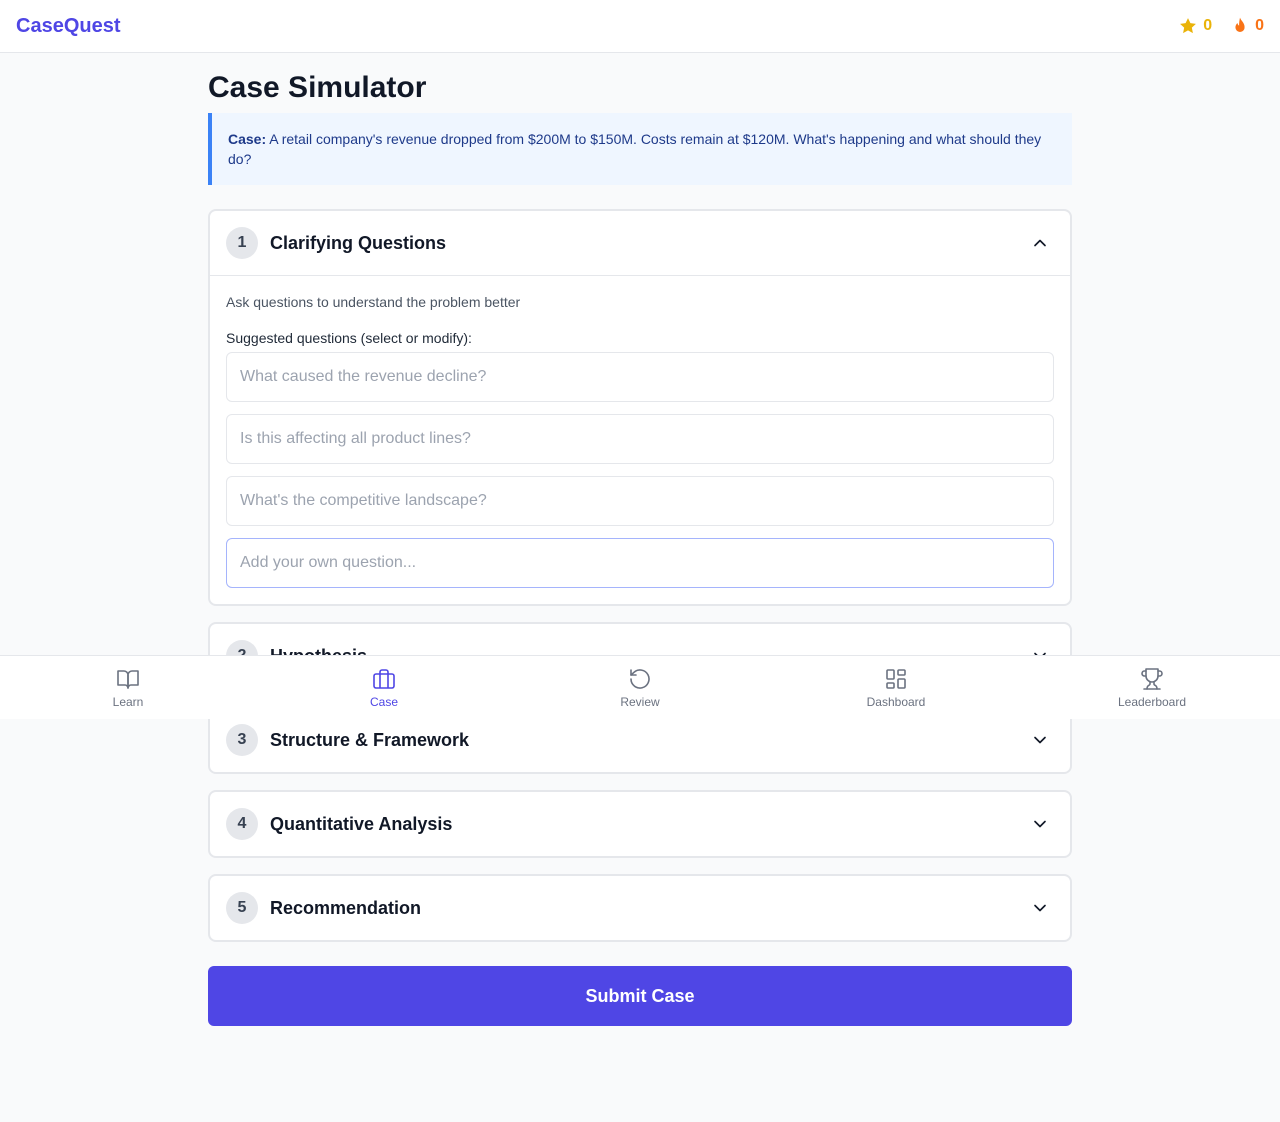 This screenshot has width=1280, height=1122. I want to click on star-icon, so click(1188, 26).